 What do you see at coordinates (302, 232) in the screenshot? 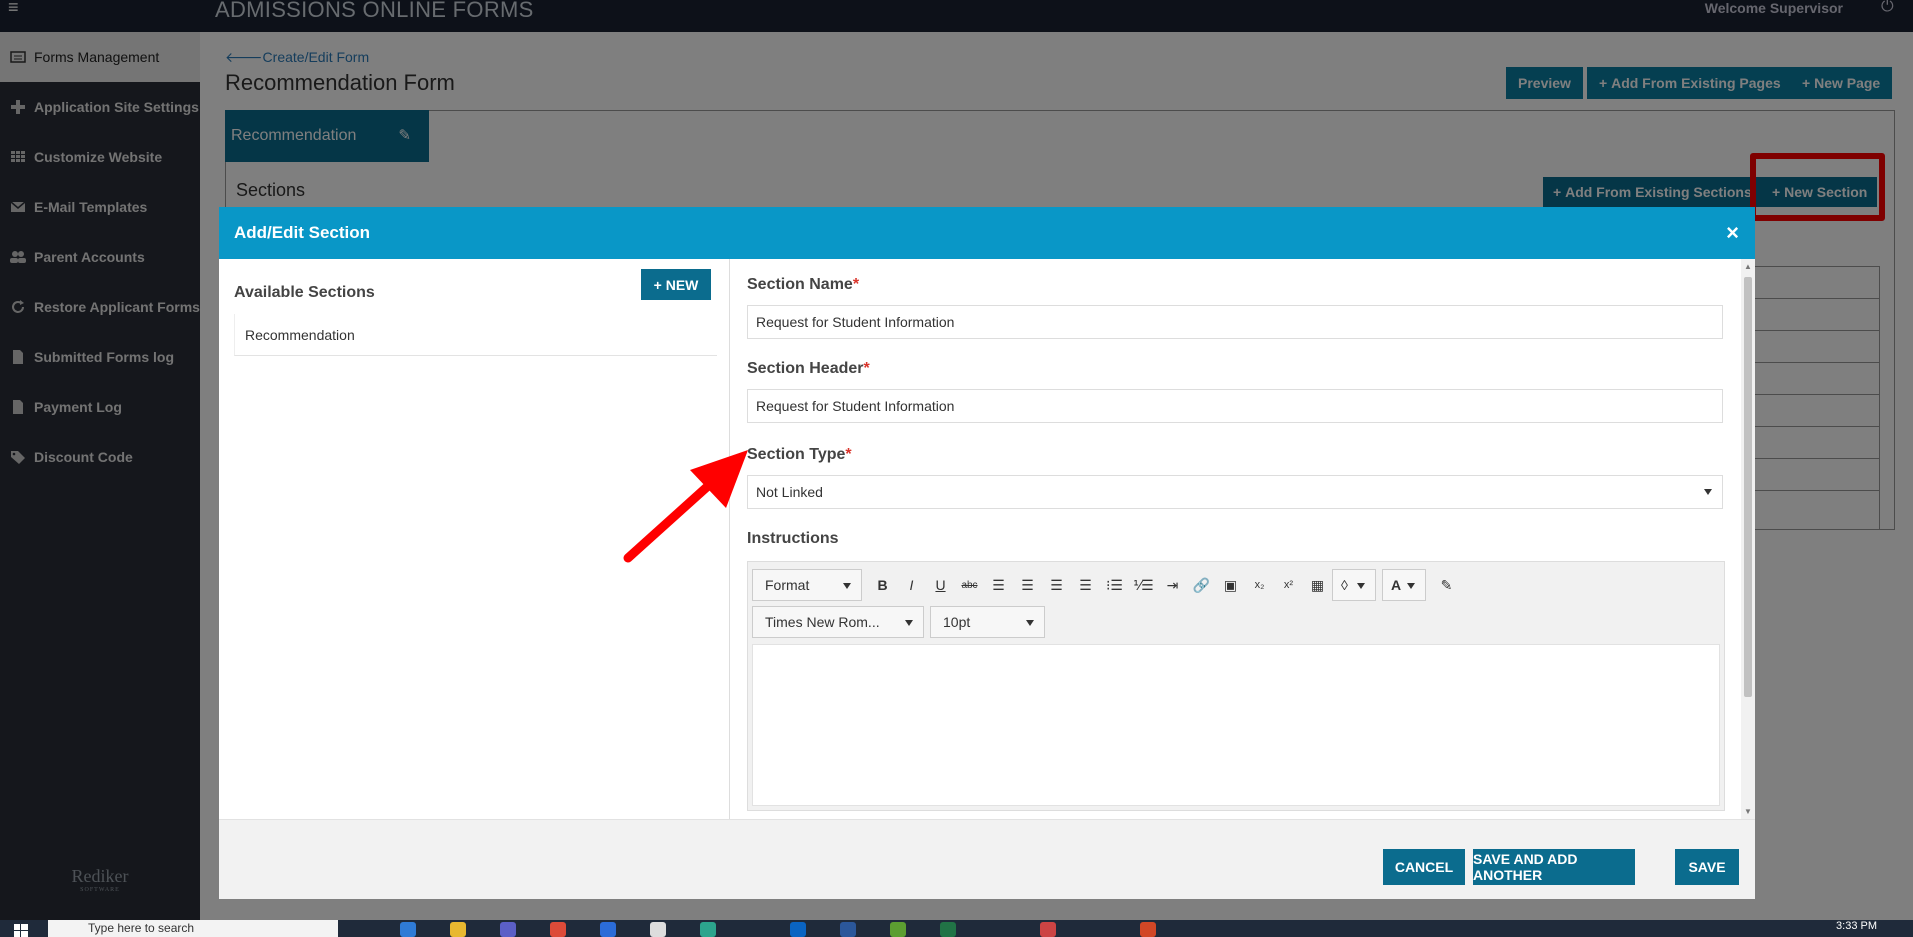
I see `modal-title: Add/Edit Section` at bounding box center [302, 232].